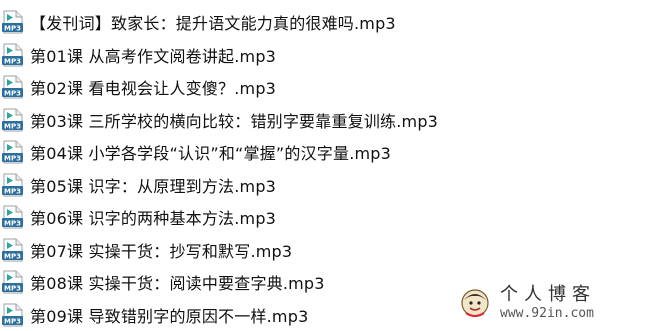 Image resolution: width=658 pixels, height=331 pixels. Describe the element at coordinates (329, 185) in the screenshot. I see `file-row: MP3 第05课 识字：从原理到方法.mp3` at that location.